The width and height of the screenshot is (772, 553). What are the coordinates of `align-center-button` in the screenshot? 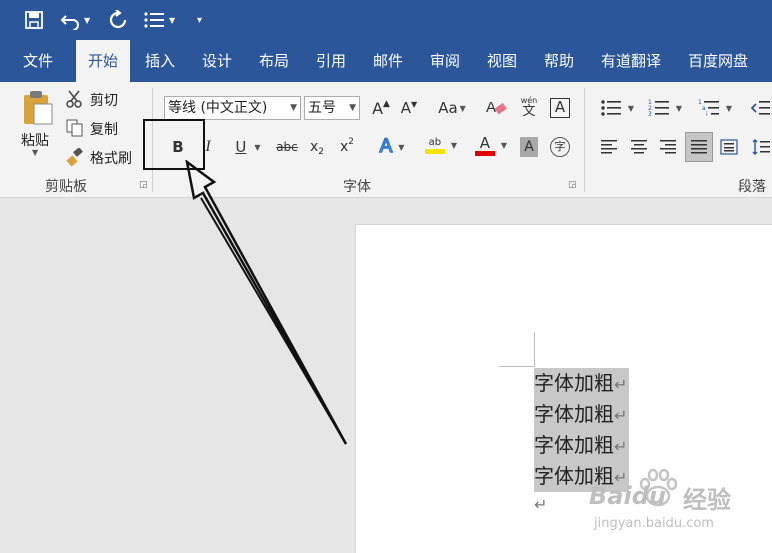 It's located at (639, 147).